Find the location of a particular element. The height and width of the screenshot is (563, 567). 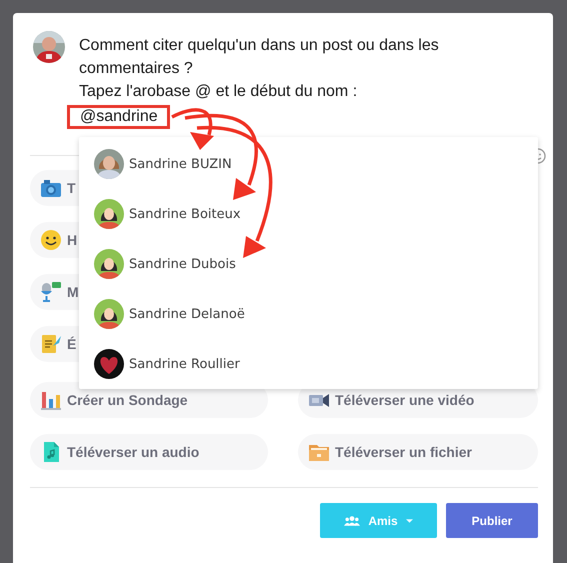

mention-field: @sandrine is located at coordinates (118, 117).